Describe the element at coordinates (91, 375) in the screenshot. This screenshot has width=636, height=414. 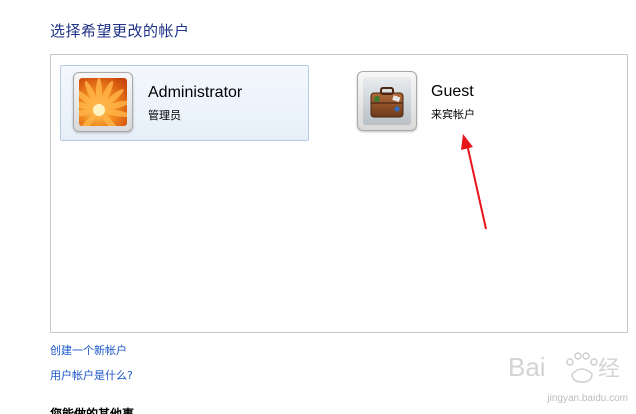
I see `what-is-account-link: 用户帐户是什么?` at that location.